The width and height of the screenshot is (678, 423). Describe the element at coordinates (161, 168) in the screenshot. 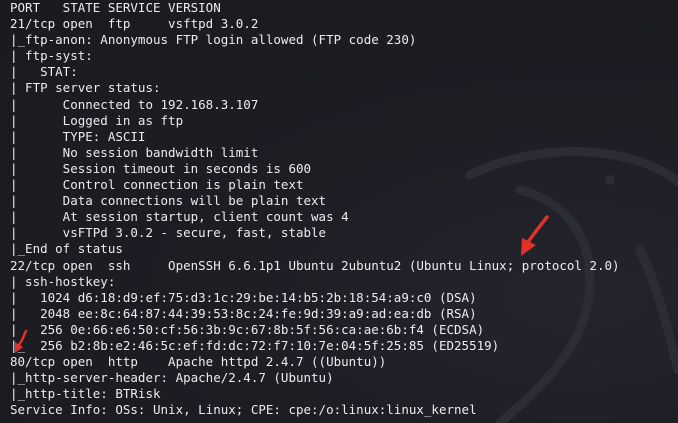

I see `terminal-line: | Session timeout in seconds is 600` at that location.